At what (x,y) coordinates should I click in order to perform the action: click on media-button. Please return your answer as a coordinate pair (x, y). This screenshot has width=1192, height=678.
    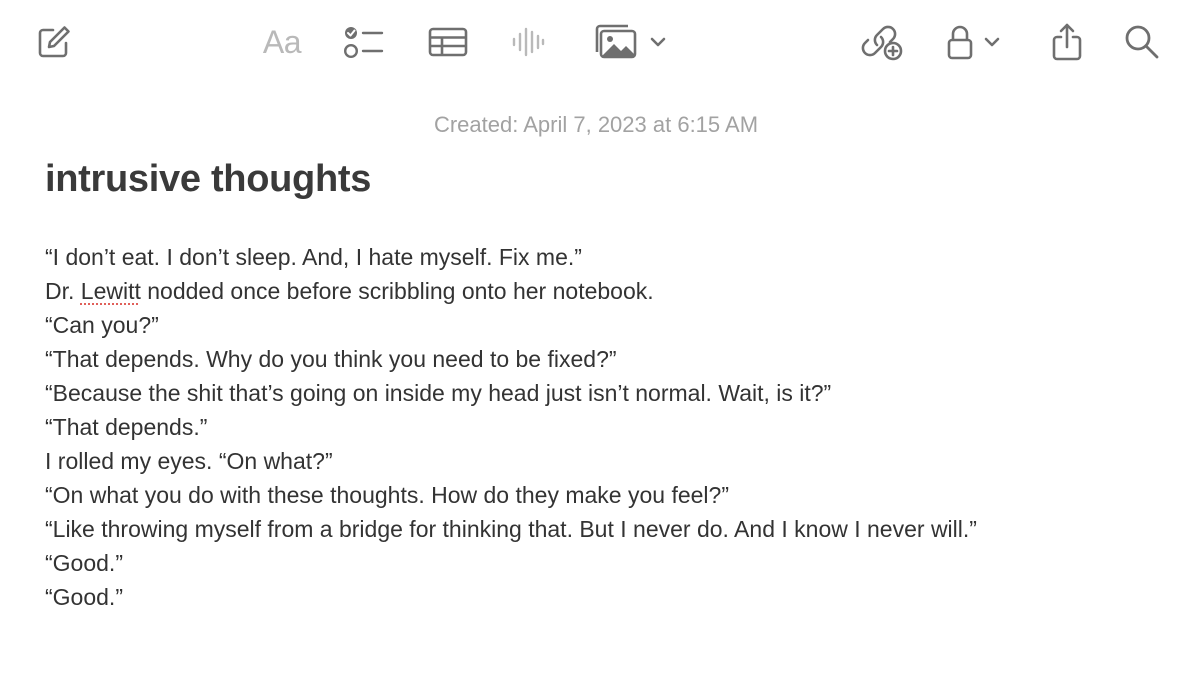
    Looking at the image, I should click on (630, 42).